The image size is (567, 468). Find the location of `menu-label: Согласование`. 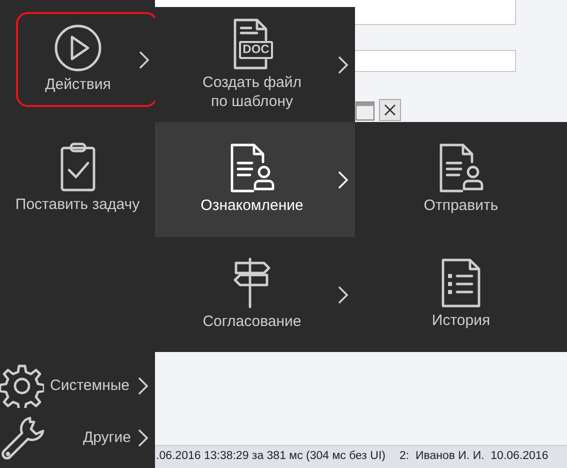

menu-label: Согласование is located at coordinates (252, 322).